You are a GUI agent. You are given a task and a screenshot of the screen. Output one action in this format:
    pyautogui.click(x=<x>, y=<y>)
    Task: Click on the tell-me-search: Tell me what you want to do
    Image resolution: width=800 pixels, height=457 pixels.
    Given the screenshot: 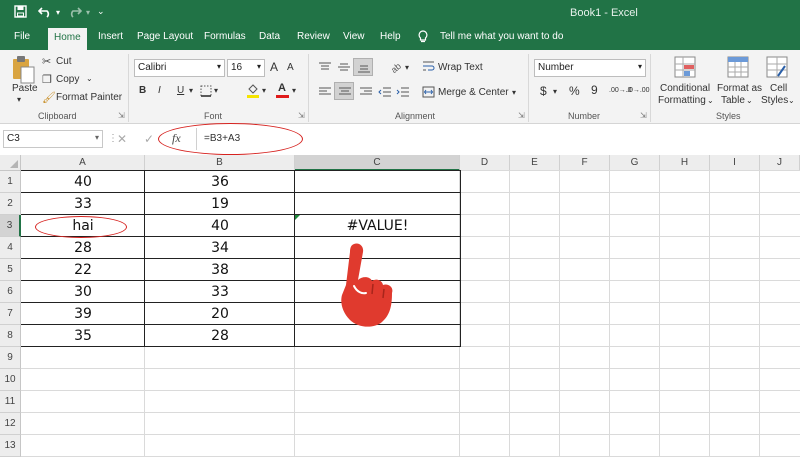 What is the action you would take?
    pyautogui.click(x=501, y=36)
    